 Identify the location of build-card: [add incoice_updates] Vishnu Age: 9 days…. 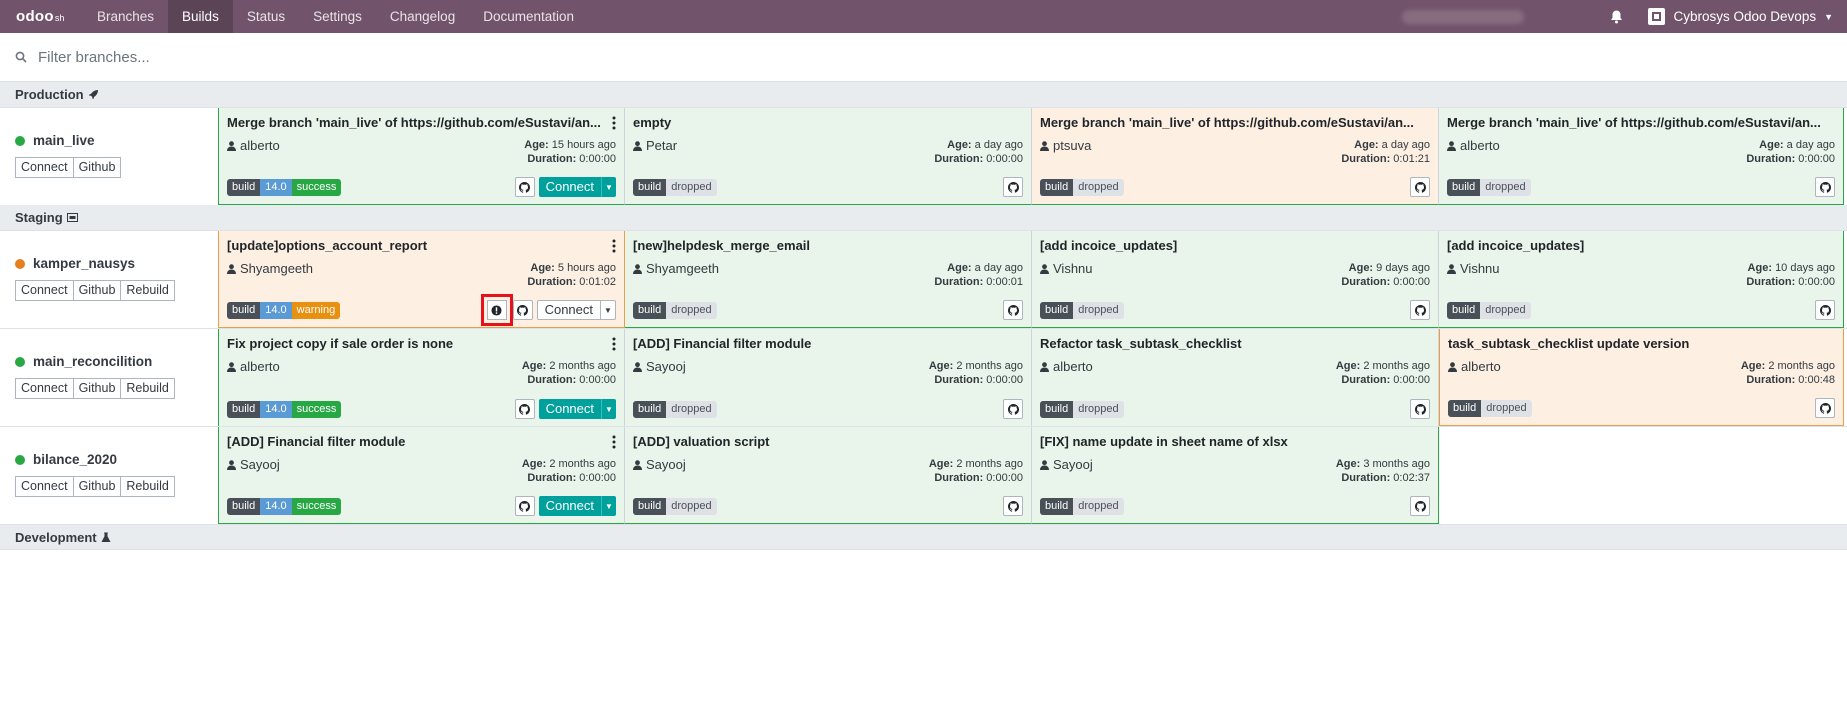
(1235, 279).